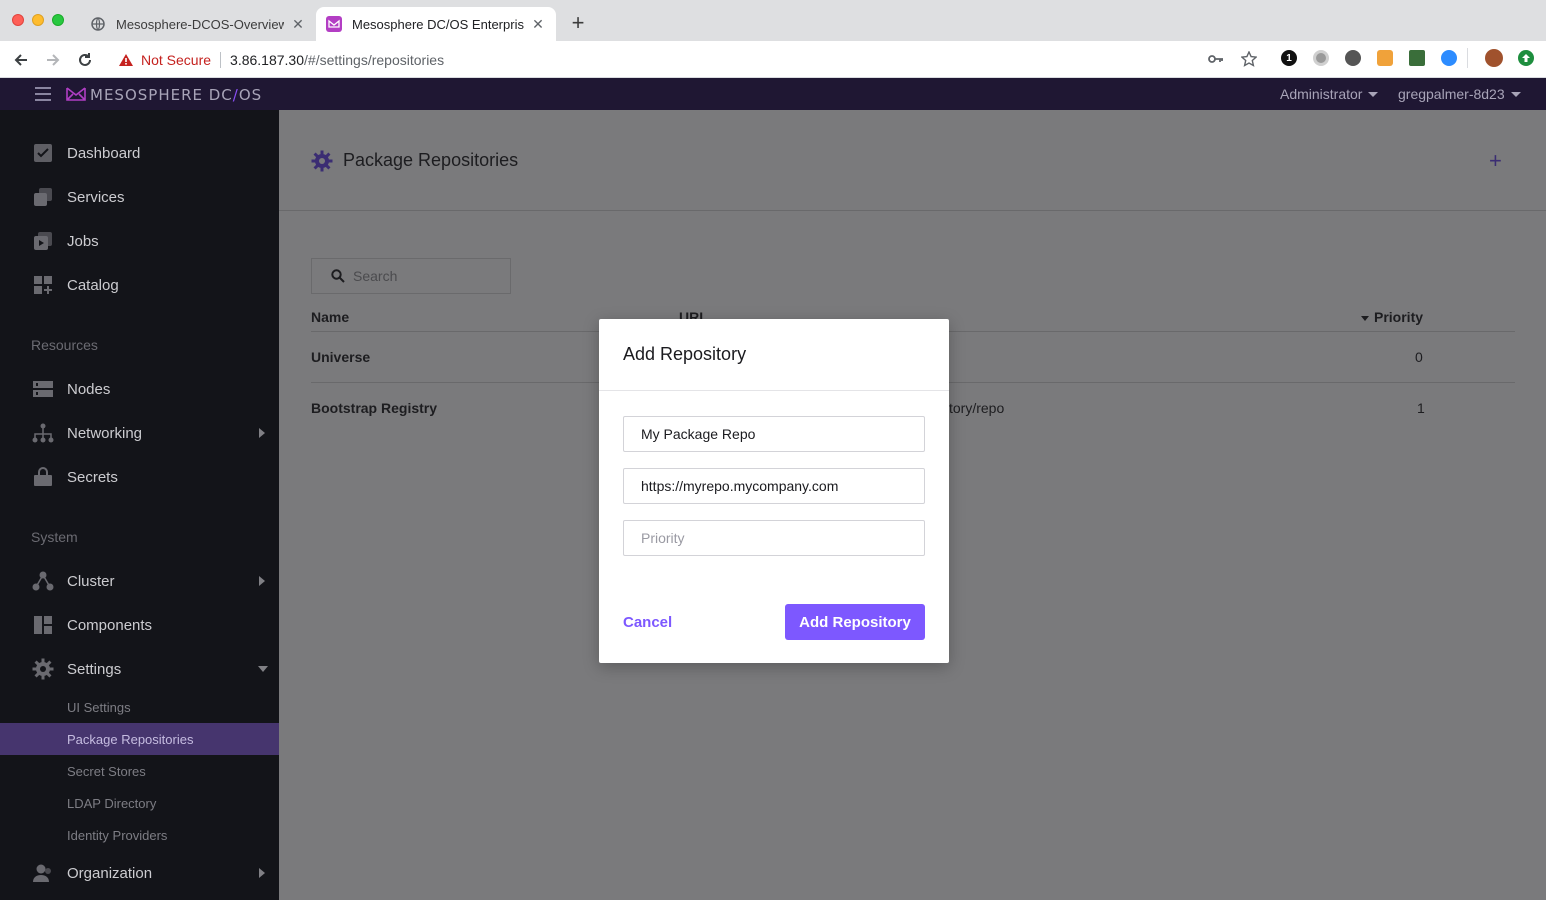  I want to click on repository-name-field, so click(774, 434).